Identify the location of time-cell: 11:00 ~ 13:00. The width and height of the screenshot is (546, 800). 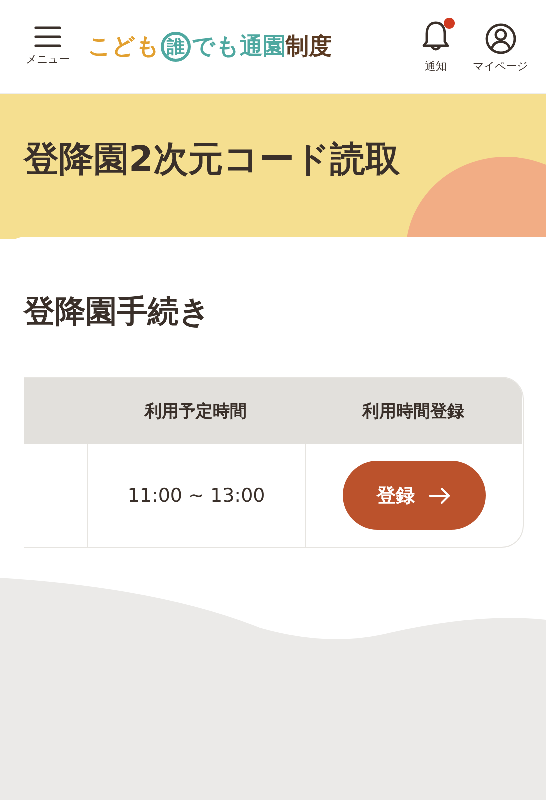
(196, 495).